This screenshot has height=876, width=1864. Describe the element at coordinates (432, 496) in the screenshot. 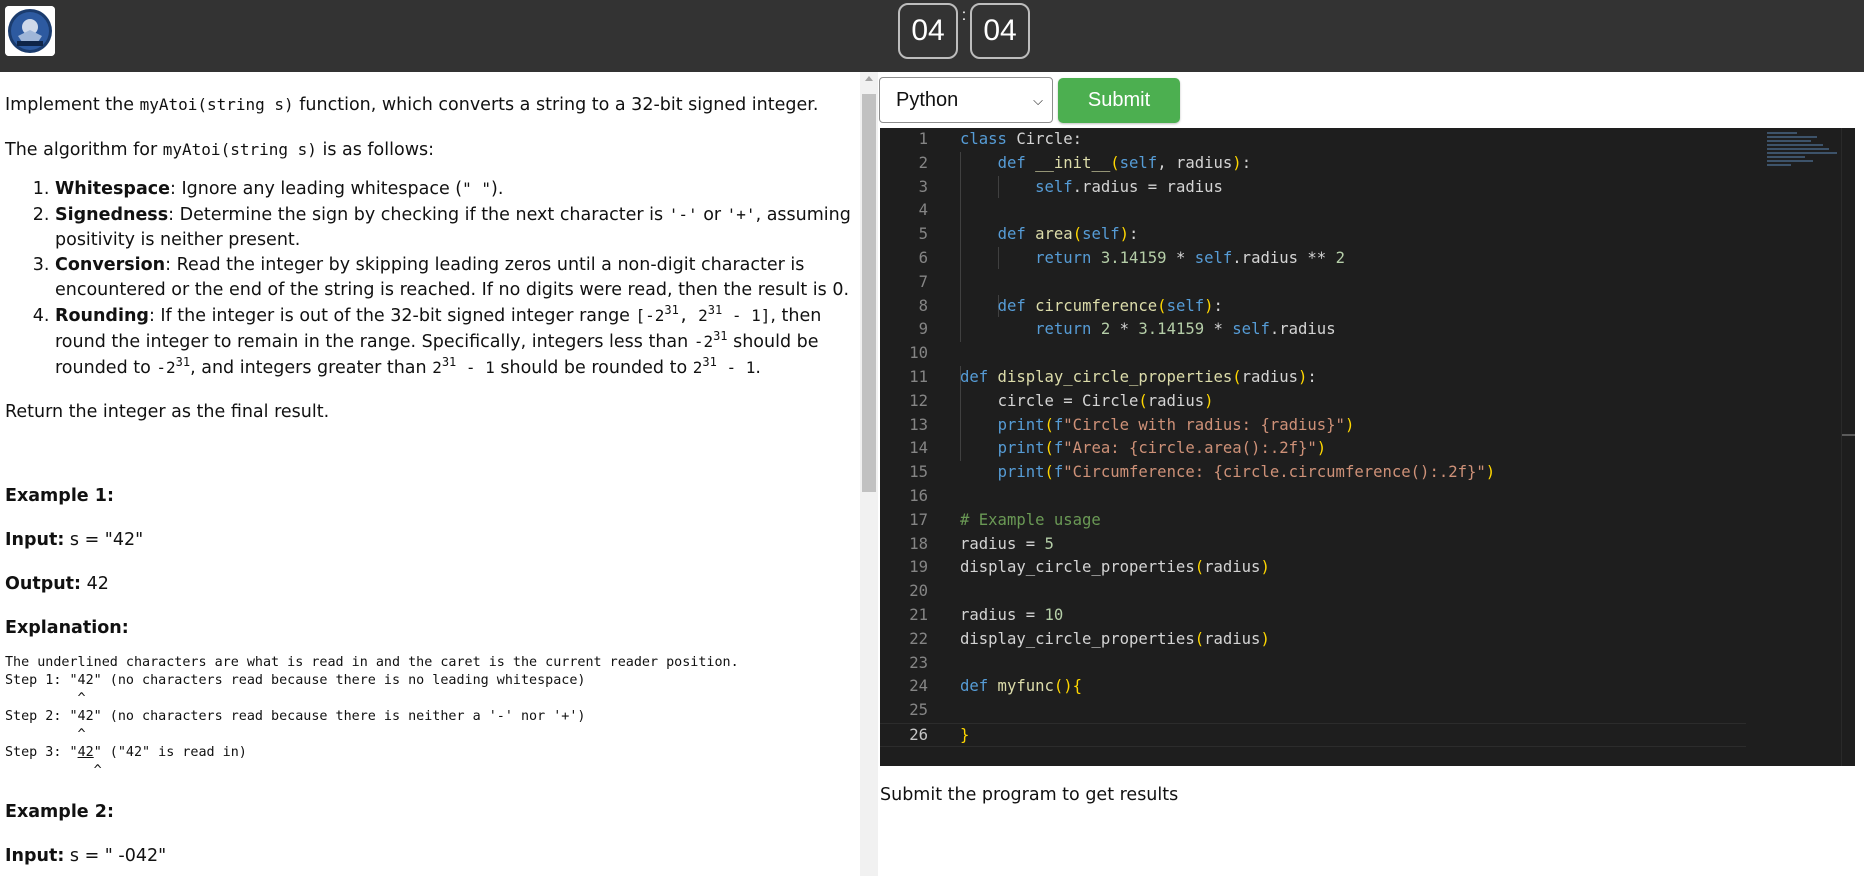

I see `example1-heading: Example 1:` at that location.